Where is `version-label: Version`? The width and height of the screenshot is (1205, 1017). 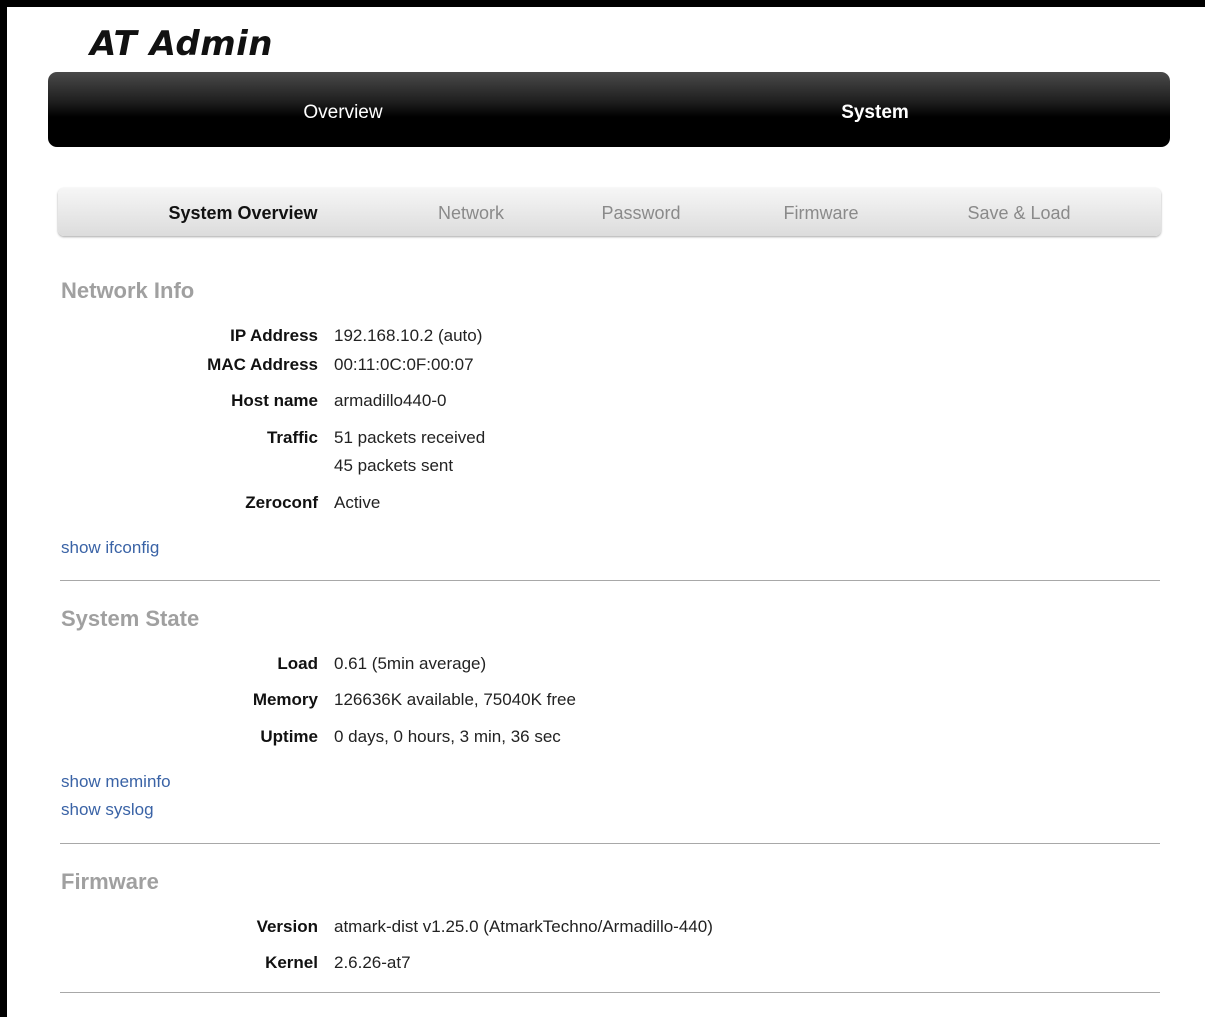
version-label: Version is located at coordinates (287, 926).